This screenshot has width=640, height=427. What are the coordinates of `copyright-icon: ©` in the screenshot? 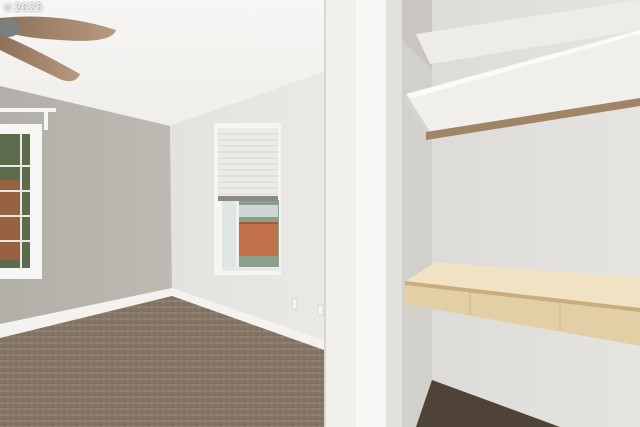 It's located at (8, 8).